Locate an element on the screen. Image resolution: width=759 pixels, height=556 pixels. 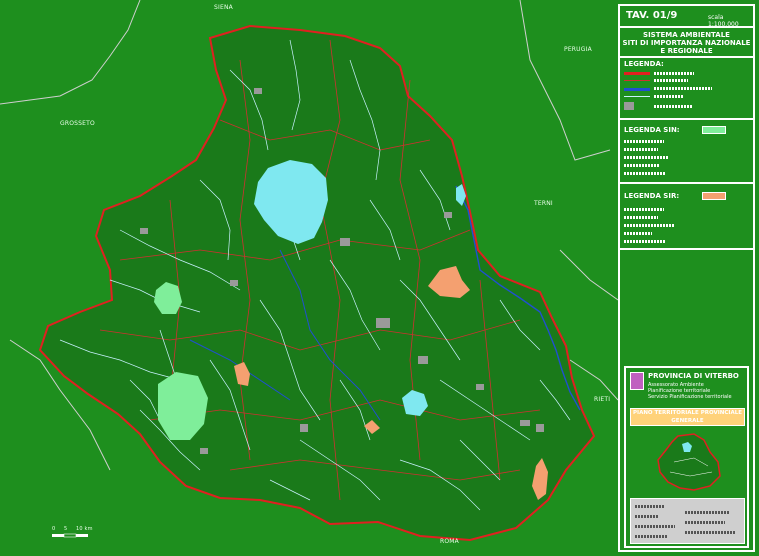
legend-main: LEGENDA: is located at coordinates (686, 89).